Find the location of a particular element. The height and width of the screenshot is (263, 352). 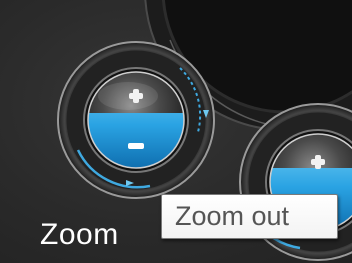

minus-icon is located at coordinates (136, 146).